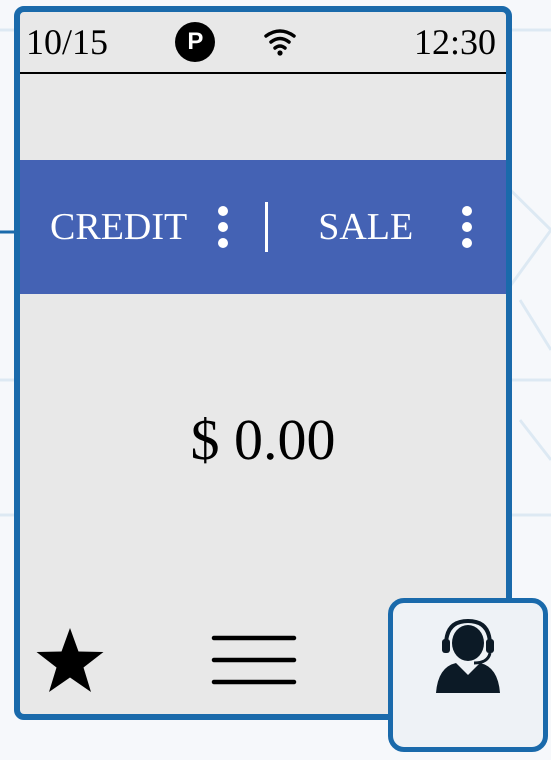  I want to click on wifi-icon, so click(279, 42).